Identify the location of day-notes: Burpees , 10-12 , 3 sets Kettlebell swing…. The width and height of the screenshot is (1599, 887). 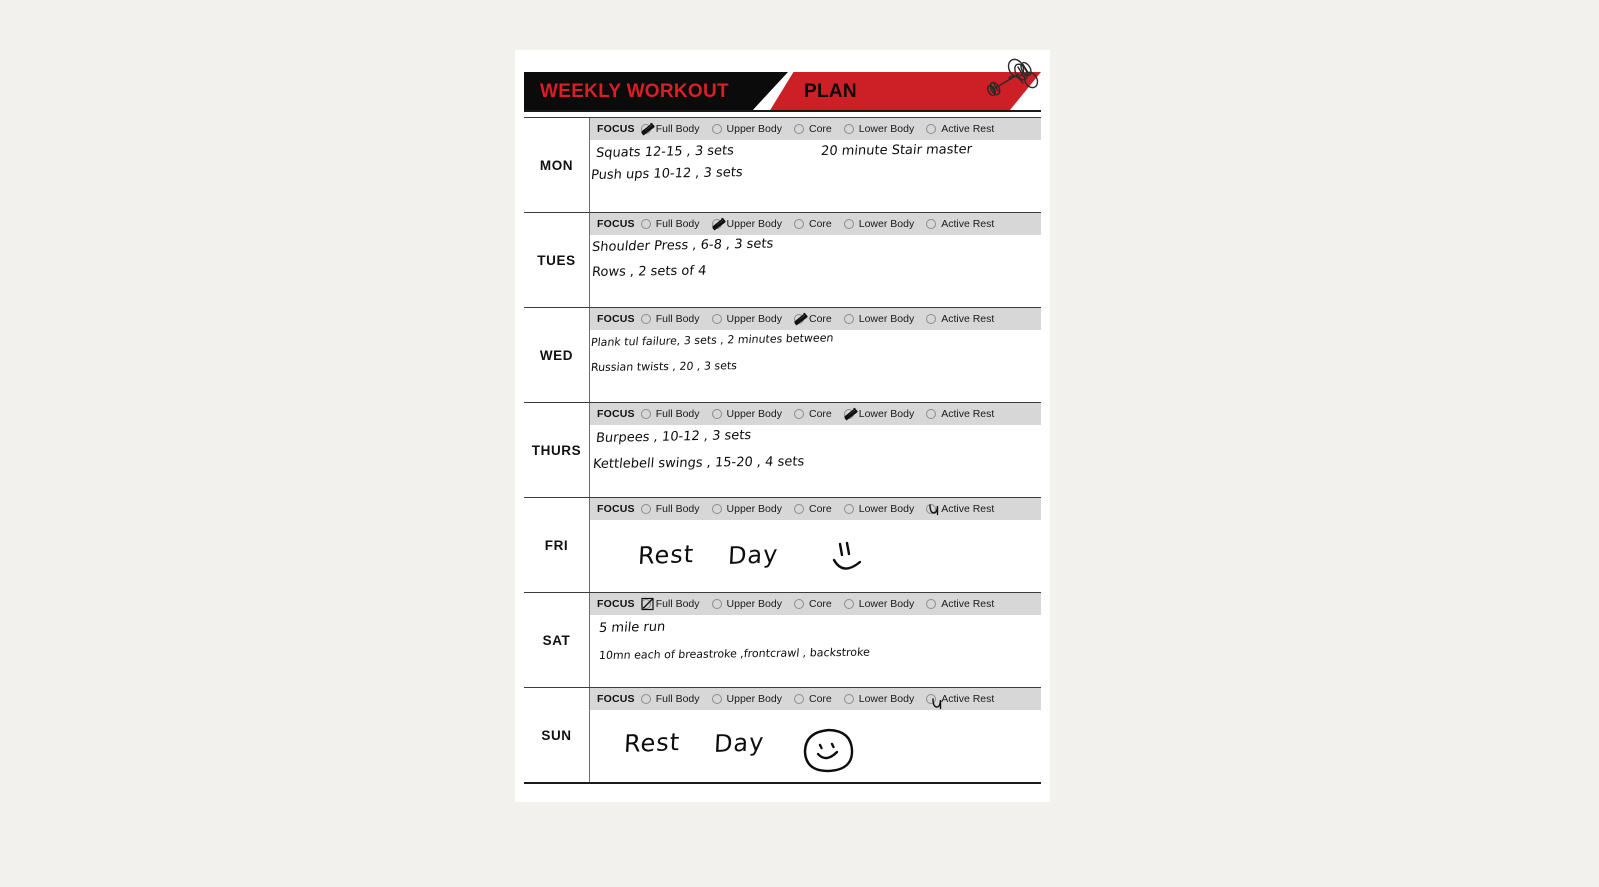
(815, 461).